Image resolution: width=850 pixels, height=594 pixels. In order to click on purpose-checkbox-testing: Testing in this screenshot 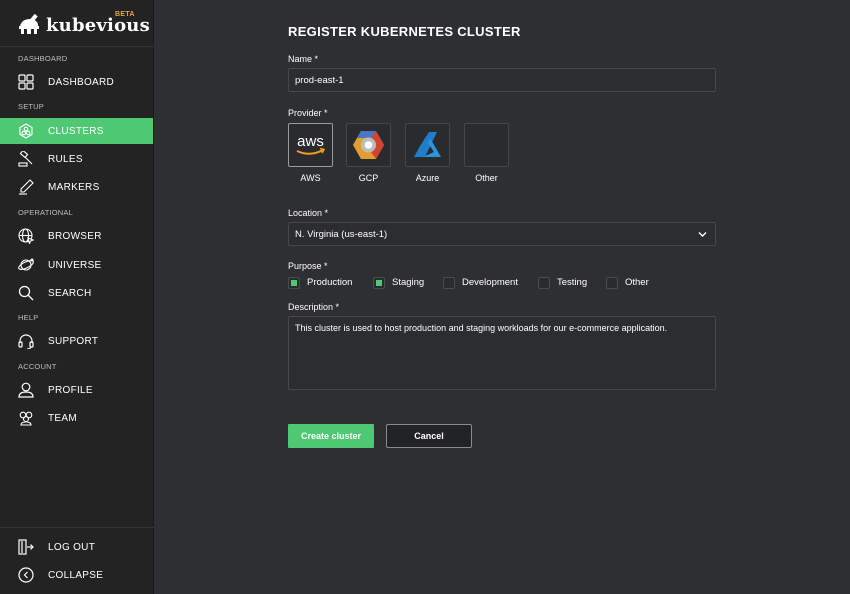, I will do `click(562, 282)`.